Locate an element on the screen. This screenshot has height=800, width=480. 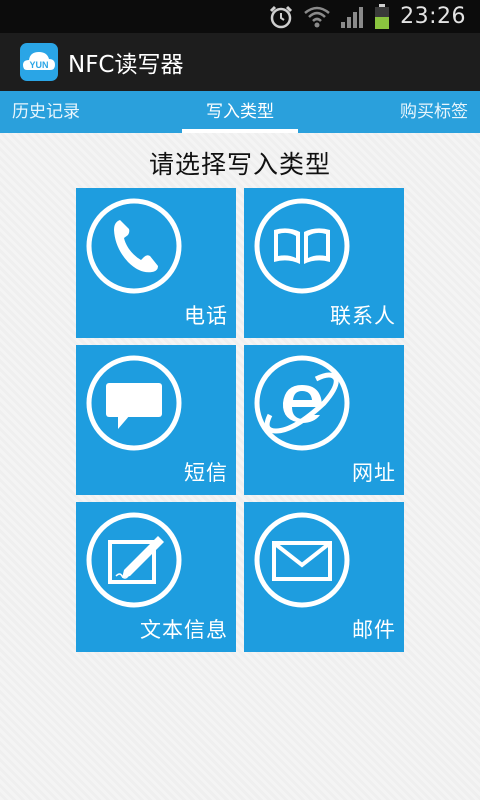
tile-phone: 电话 is located at coordinates (156, 263).